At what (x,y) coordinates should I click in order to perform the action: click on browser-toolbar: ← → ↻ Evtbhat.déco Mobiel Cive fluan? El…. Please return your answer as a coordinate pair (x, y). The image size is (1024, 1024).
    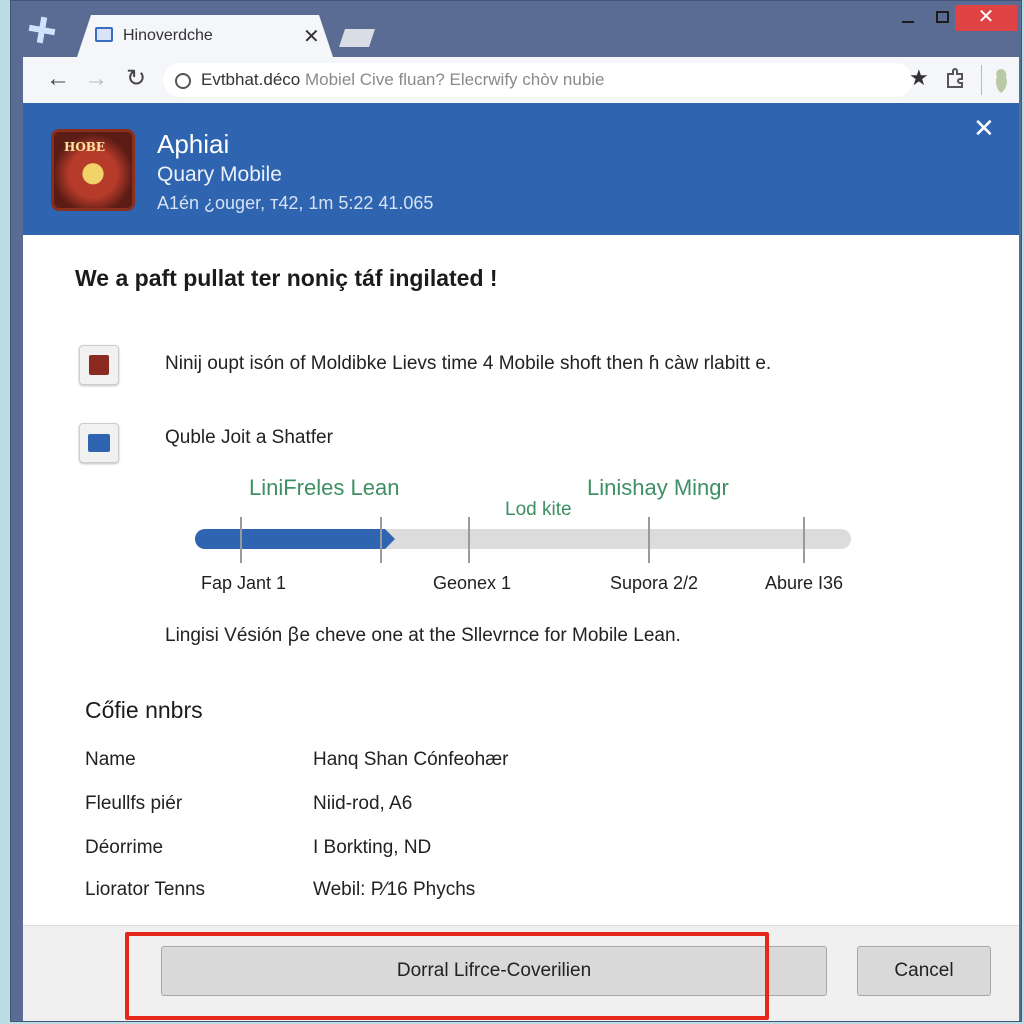
    Looking at the image, I should click on (521, 80).